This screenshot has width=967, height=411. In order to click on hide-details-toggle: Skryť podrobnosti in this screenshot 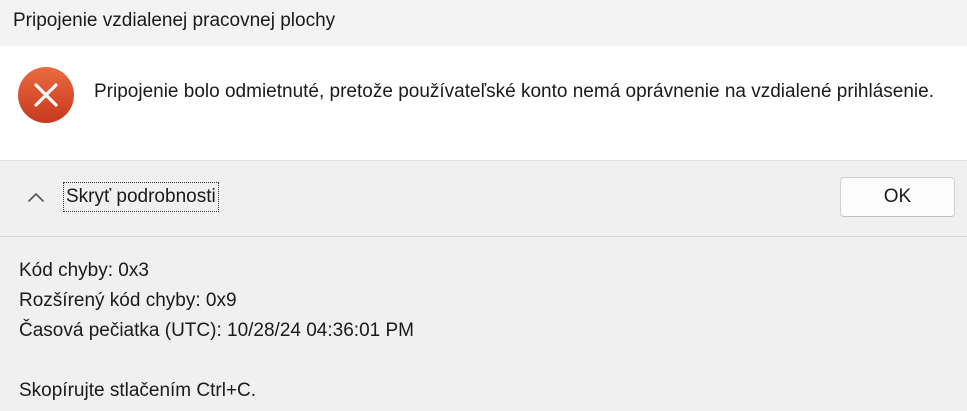, I will do `click(141, 197)`.